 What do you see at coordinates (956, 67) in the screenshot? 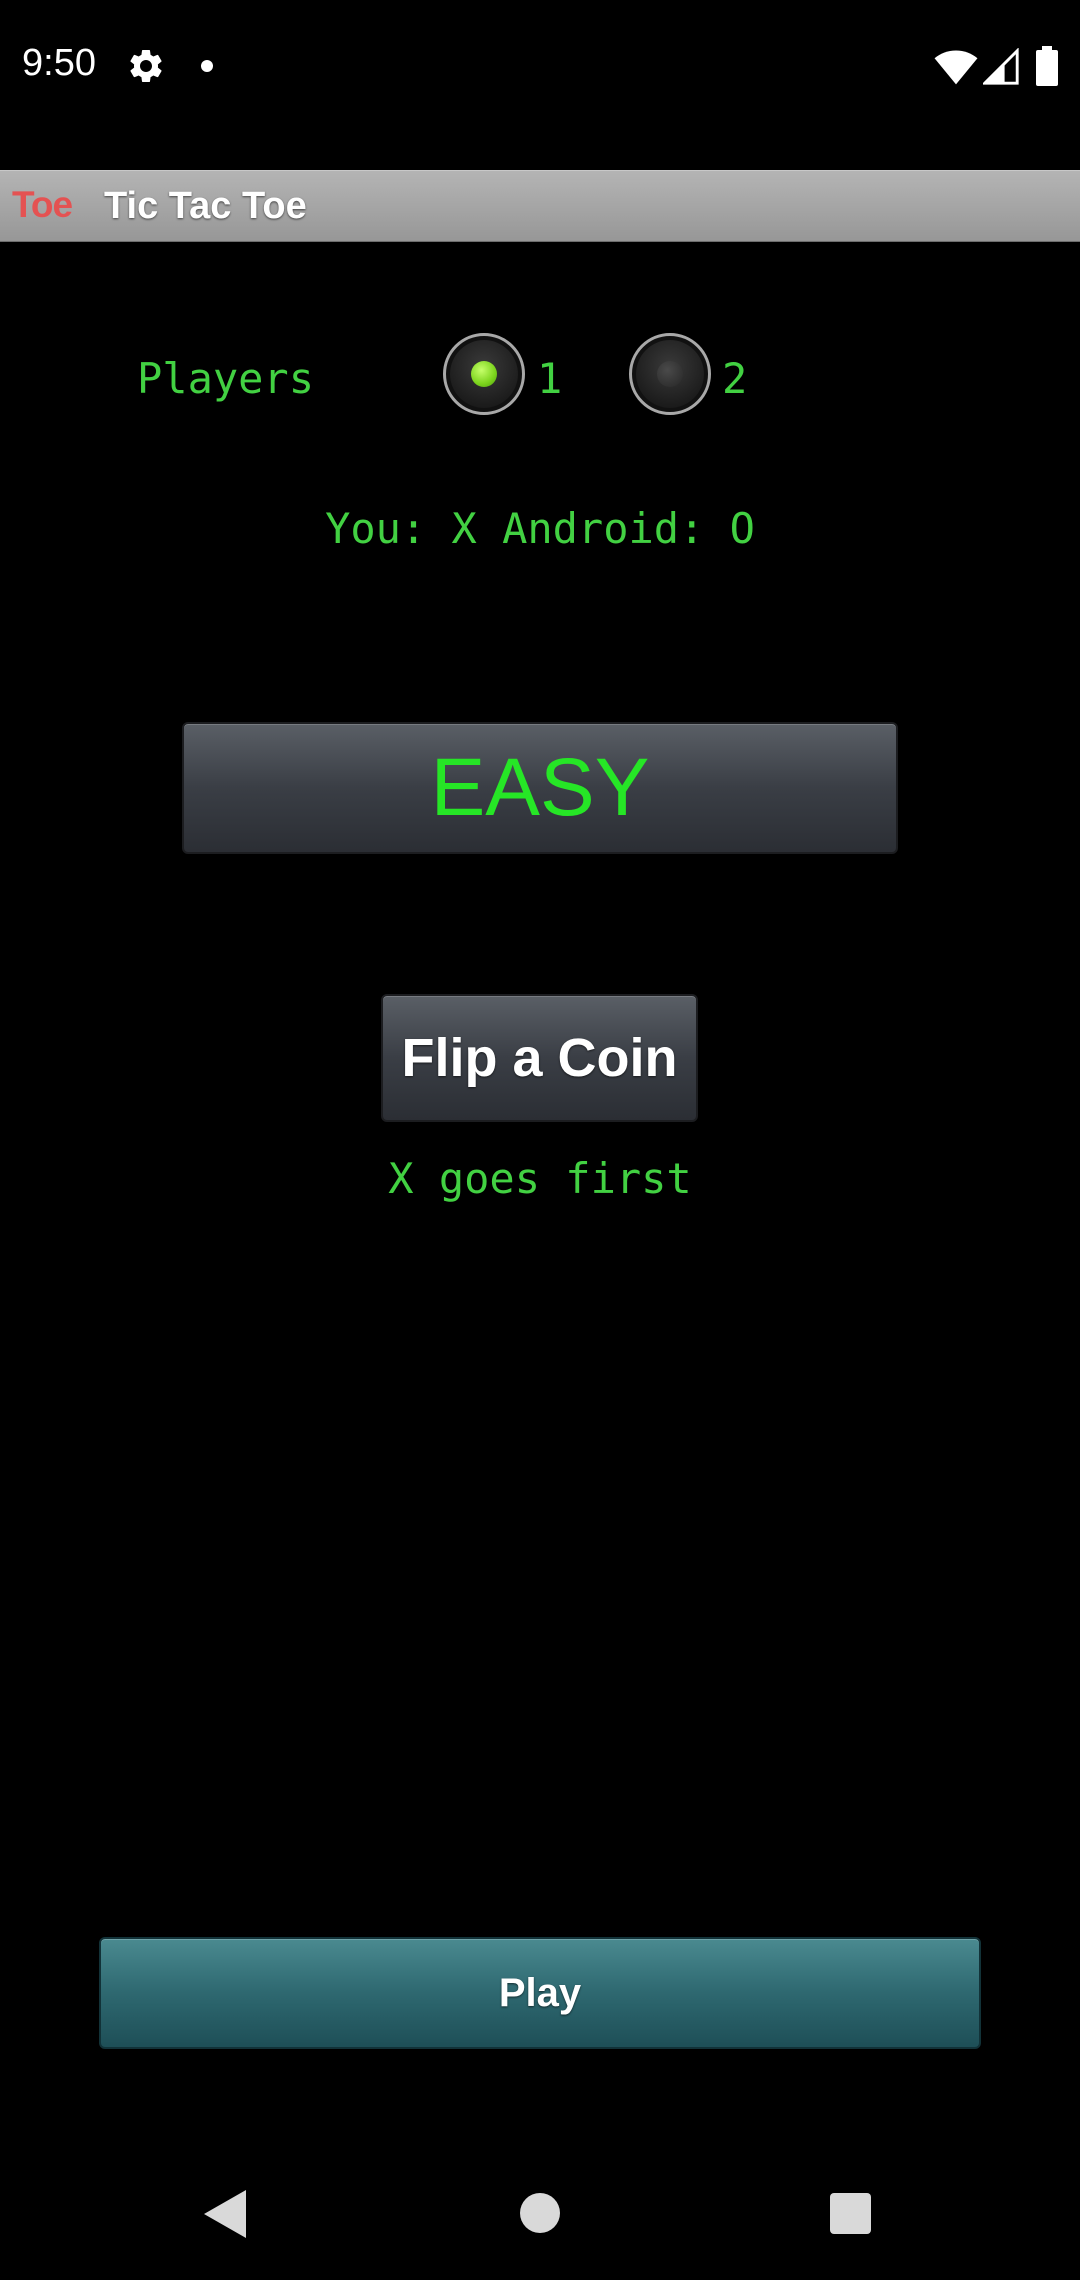
I see `wifi-icon` at bounding box center [956, 67].